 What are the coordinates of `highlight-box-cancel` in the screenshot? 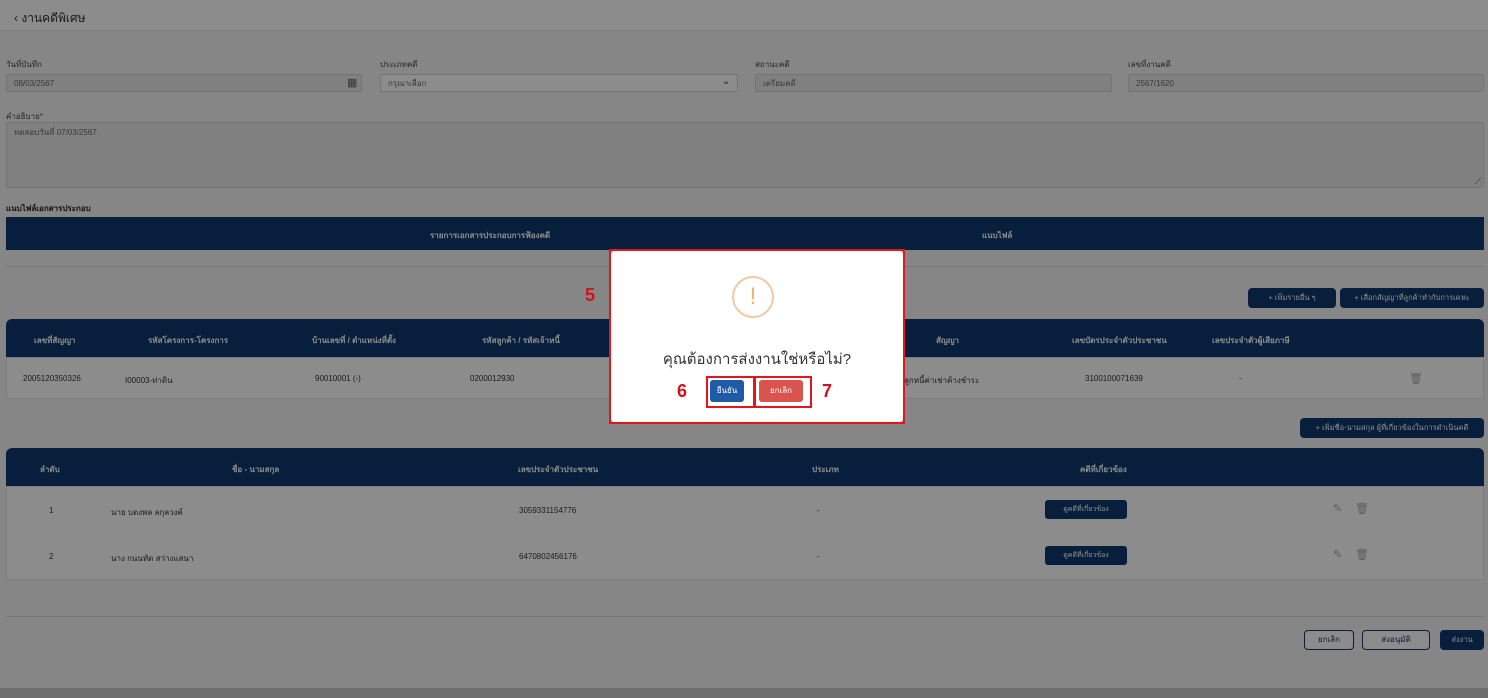 It's located at (783, 392).